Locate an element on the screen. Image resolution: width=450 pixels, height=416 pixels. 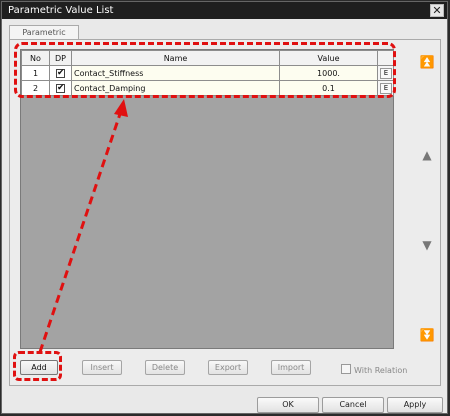
close-button: ✕ is located at coordinates (437, 10).